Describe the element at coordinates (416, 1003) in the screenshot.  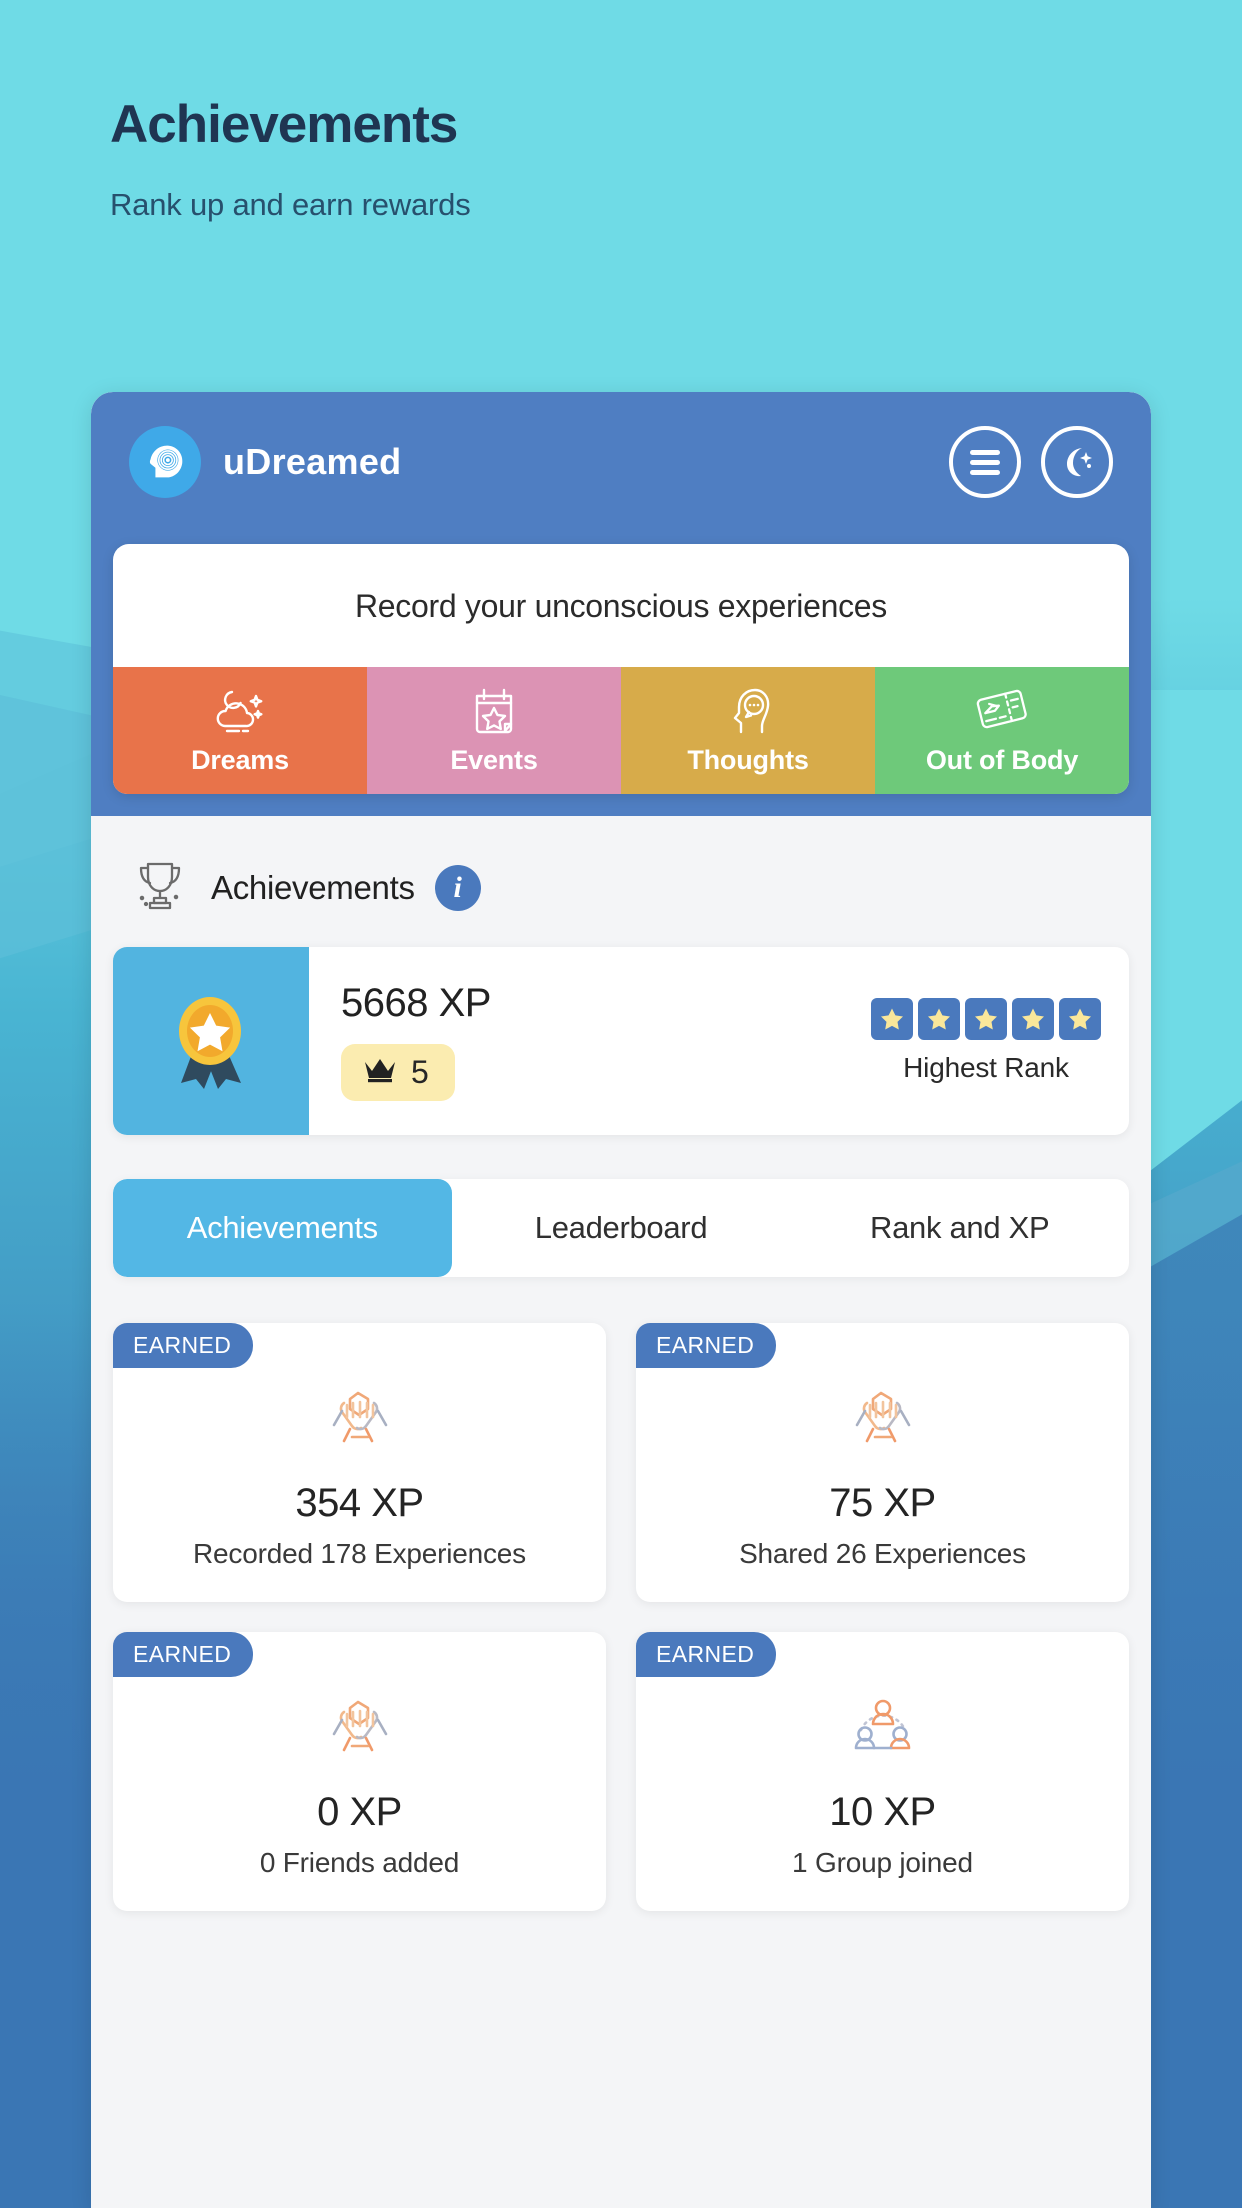
I see `xp-value: 5668 XP` at that location.